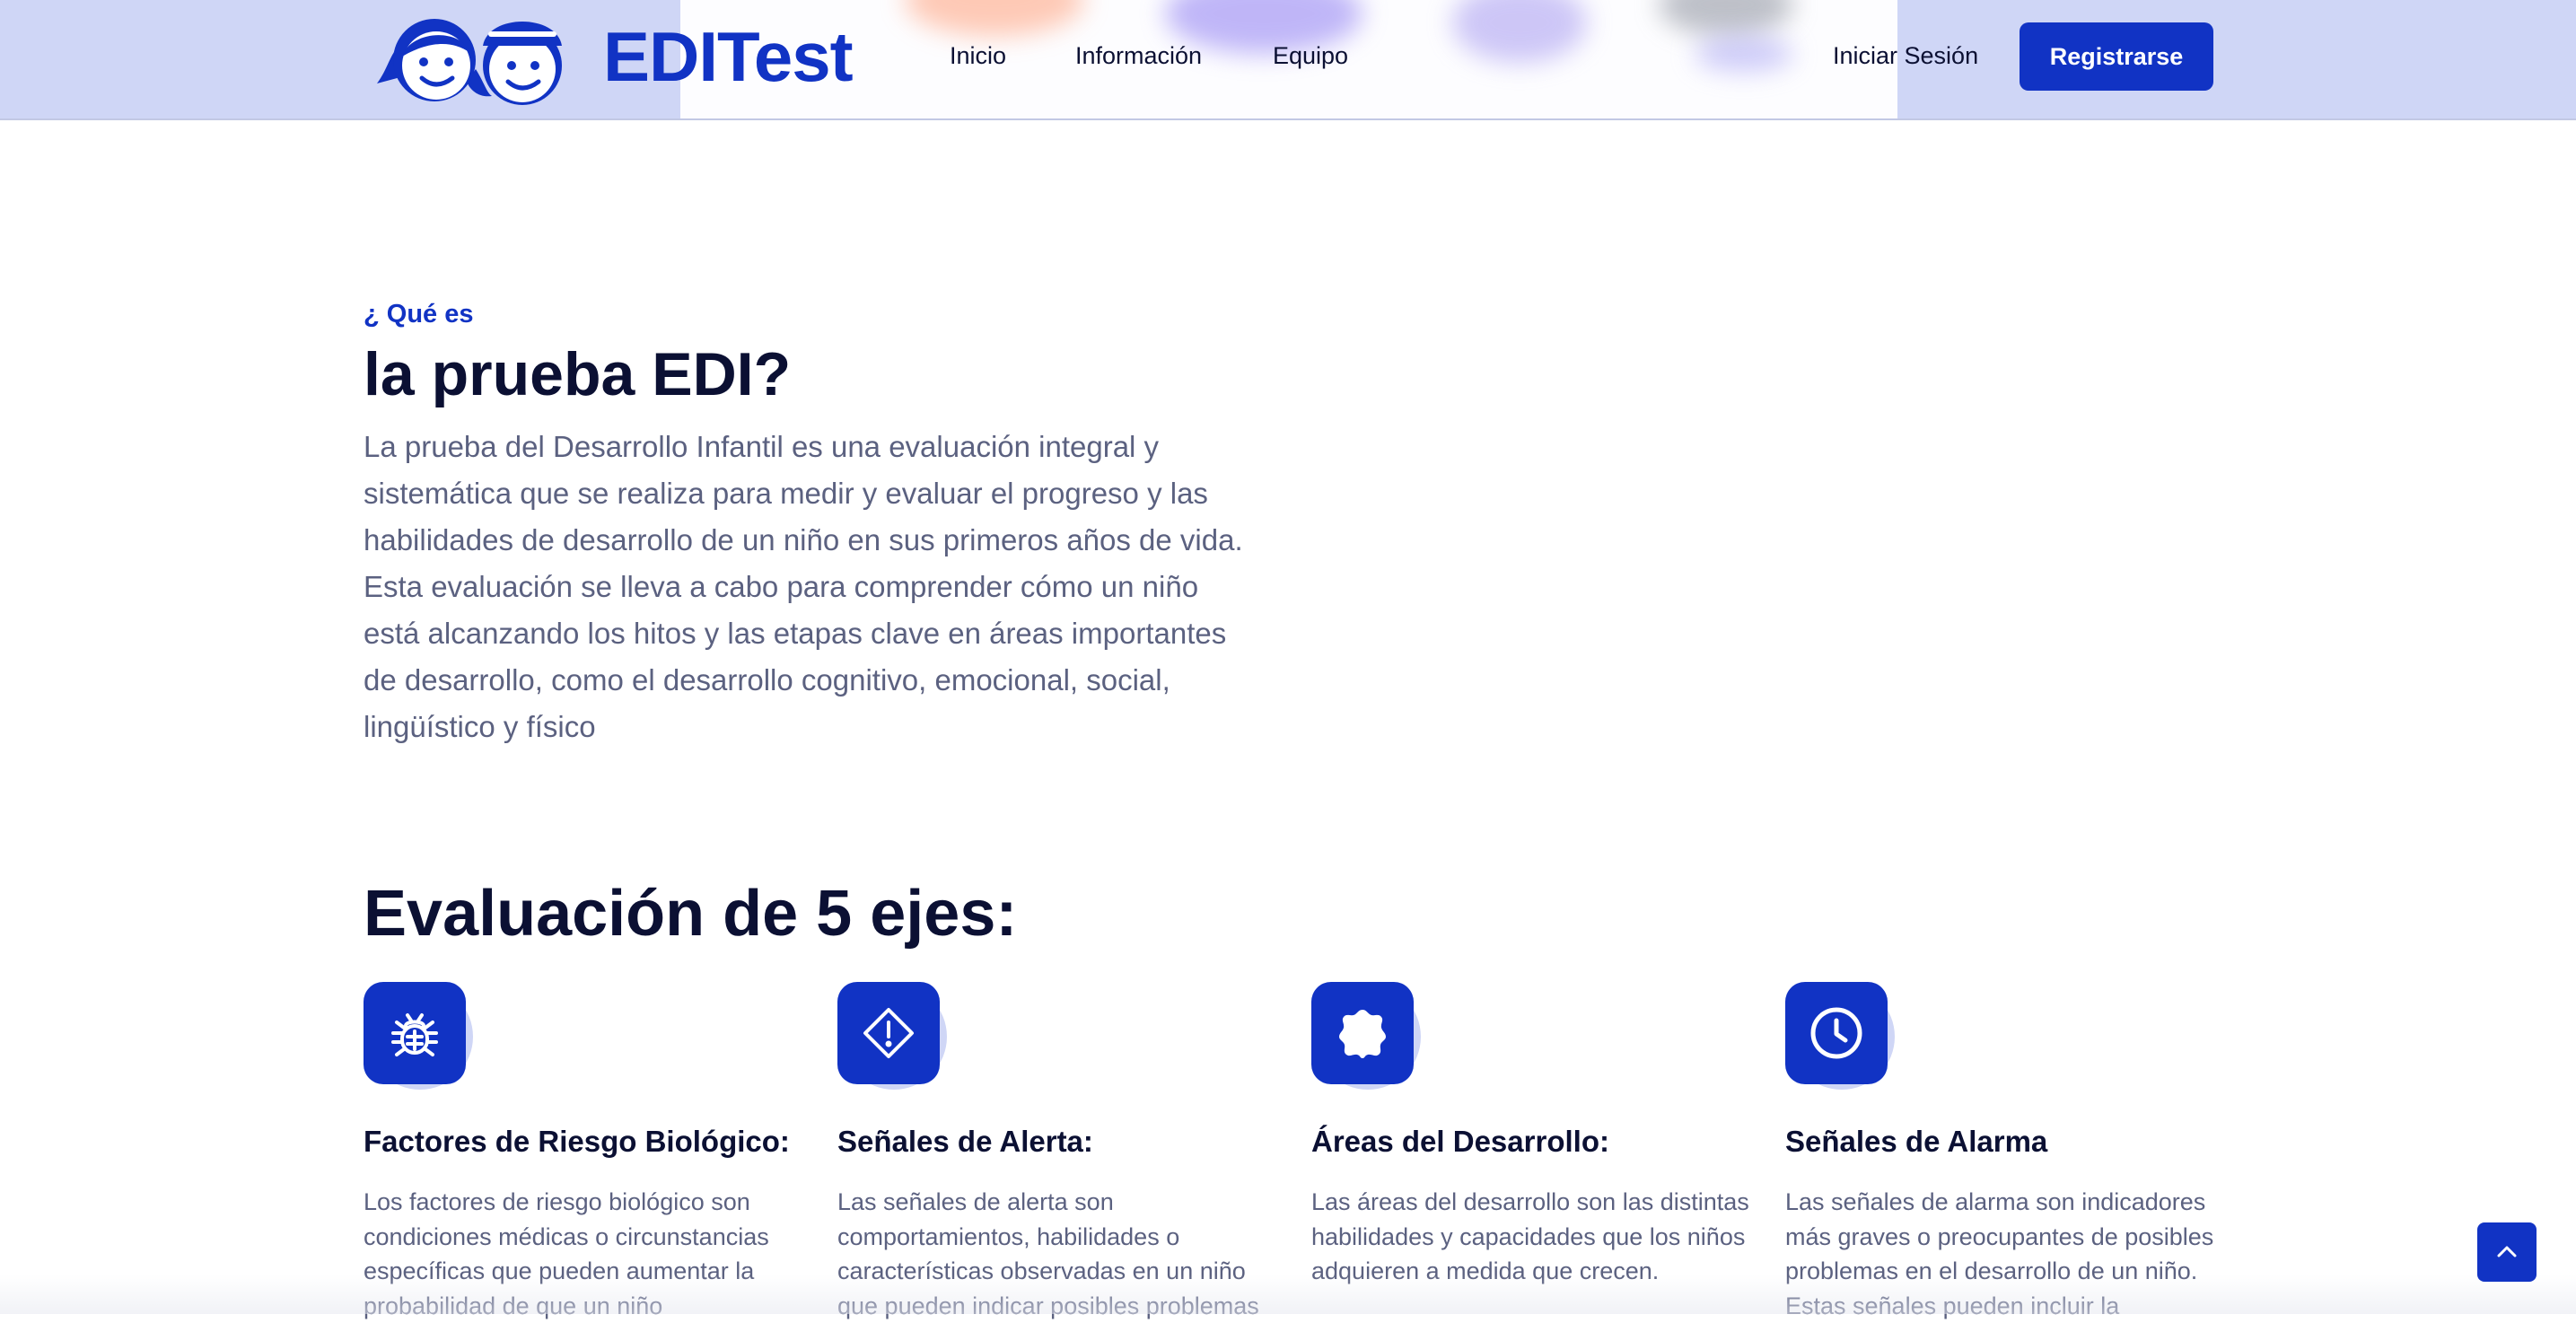  Describe the element at coordinates (1138, 55) in the screenshot. I see `nav-link-informacion: Información` at that location.